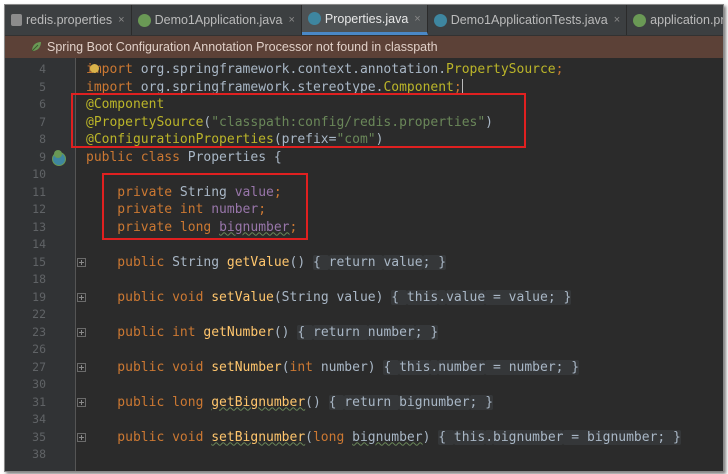 The image size is (728, 474). I want to click on tab-label: Demo1ApplicationTests.java, so click(529, 20).